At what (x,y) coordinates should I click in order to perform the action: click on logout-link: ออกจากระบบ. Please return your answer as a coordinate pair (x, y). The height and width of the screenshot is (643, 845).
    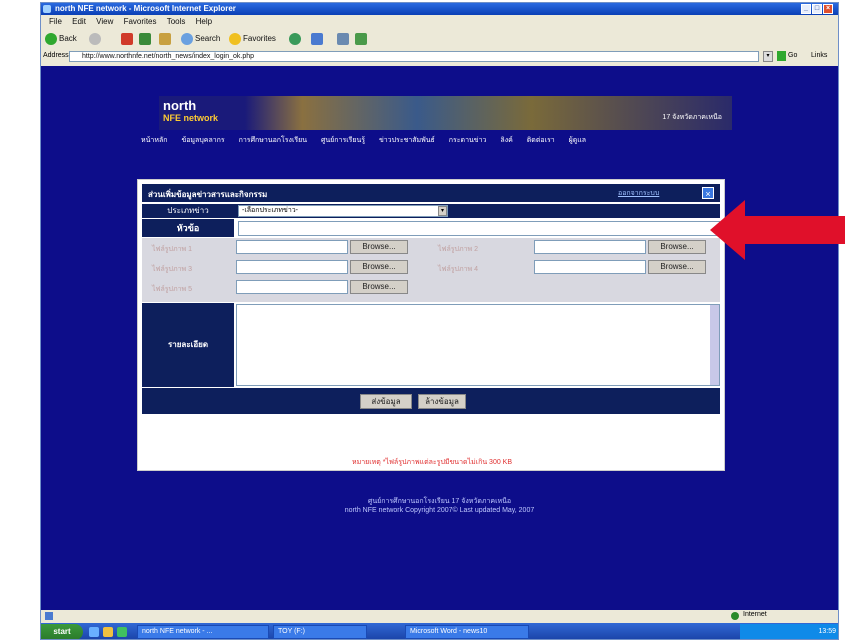
    Looking at the image, I should click on (638, 193).